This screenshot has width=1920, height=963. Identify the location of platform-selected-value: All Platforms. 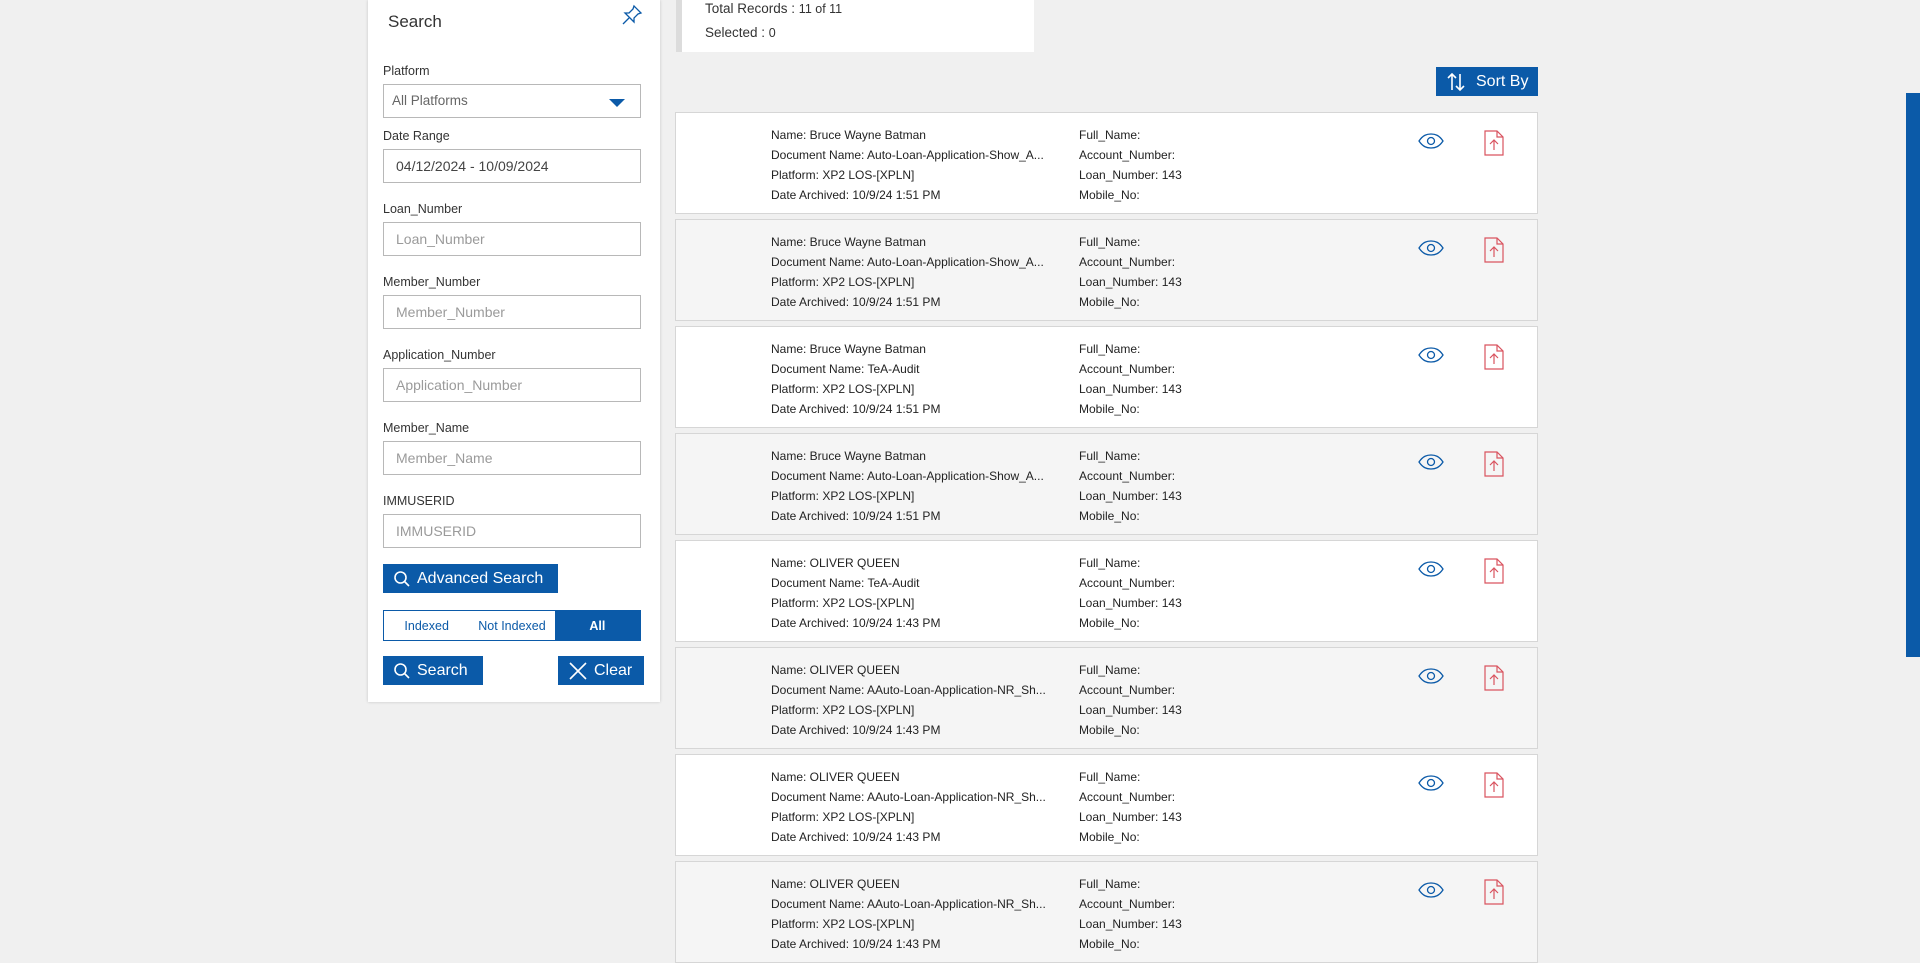
(430, 100).